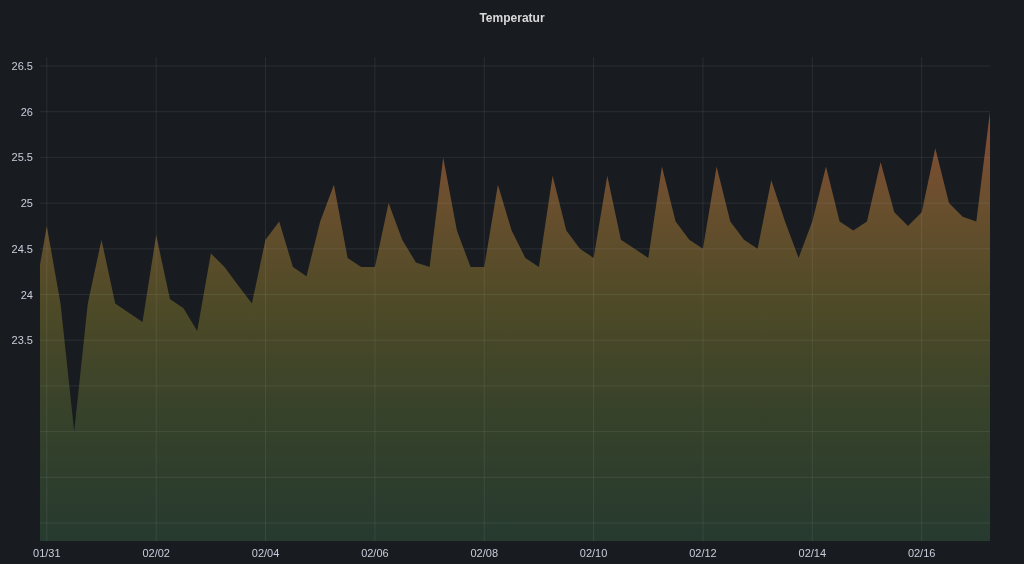  What do you see at coordinates (26, 203) in the screenshot?
I see `y-axis-label: 25` at bounding box center [26, 203].